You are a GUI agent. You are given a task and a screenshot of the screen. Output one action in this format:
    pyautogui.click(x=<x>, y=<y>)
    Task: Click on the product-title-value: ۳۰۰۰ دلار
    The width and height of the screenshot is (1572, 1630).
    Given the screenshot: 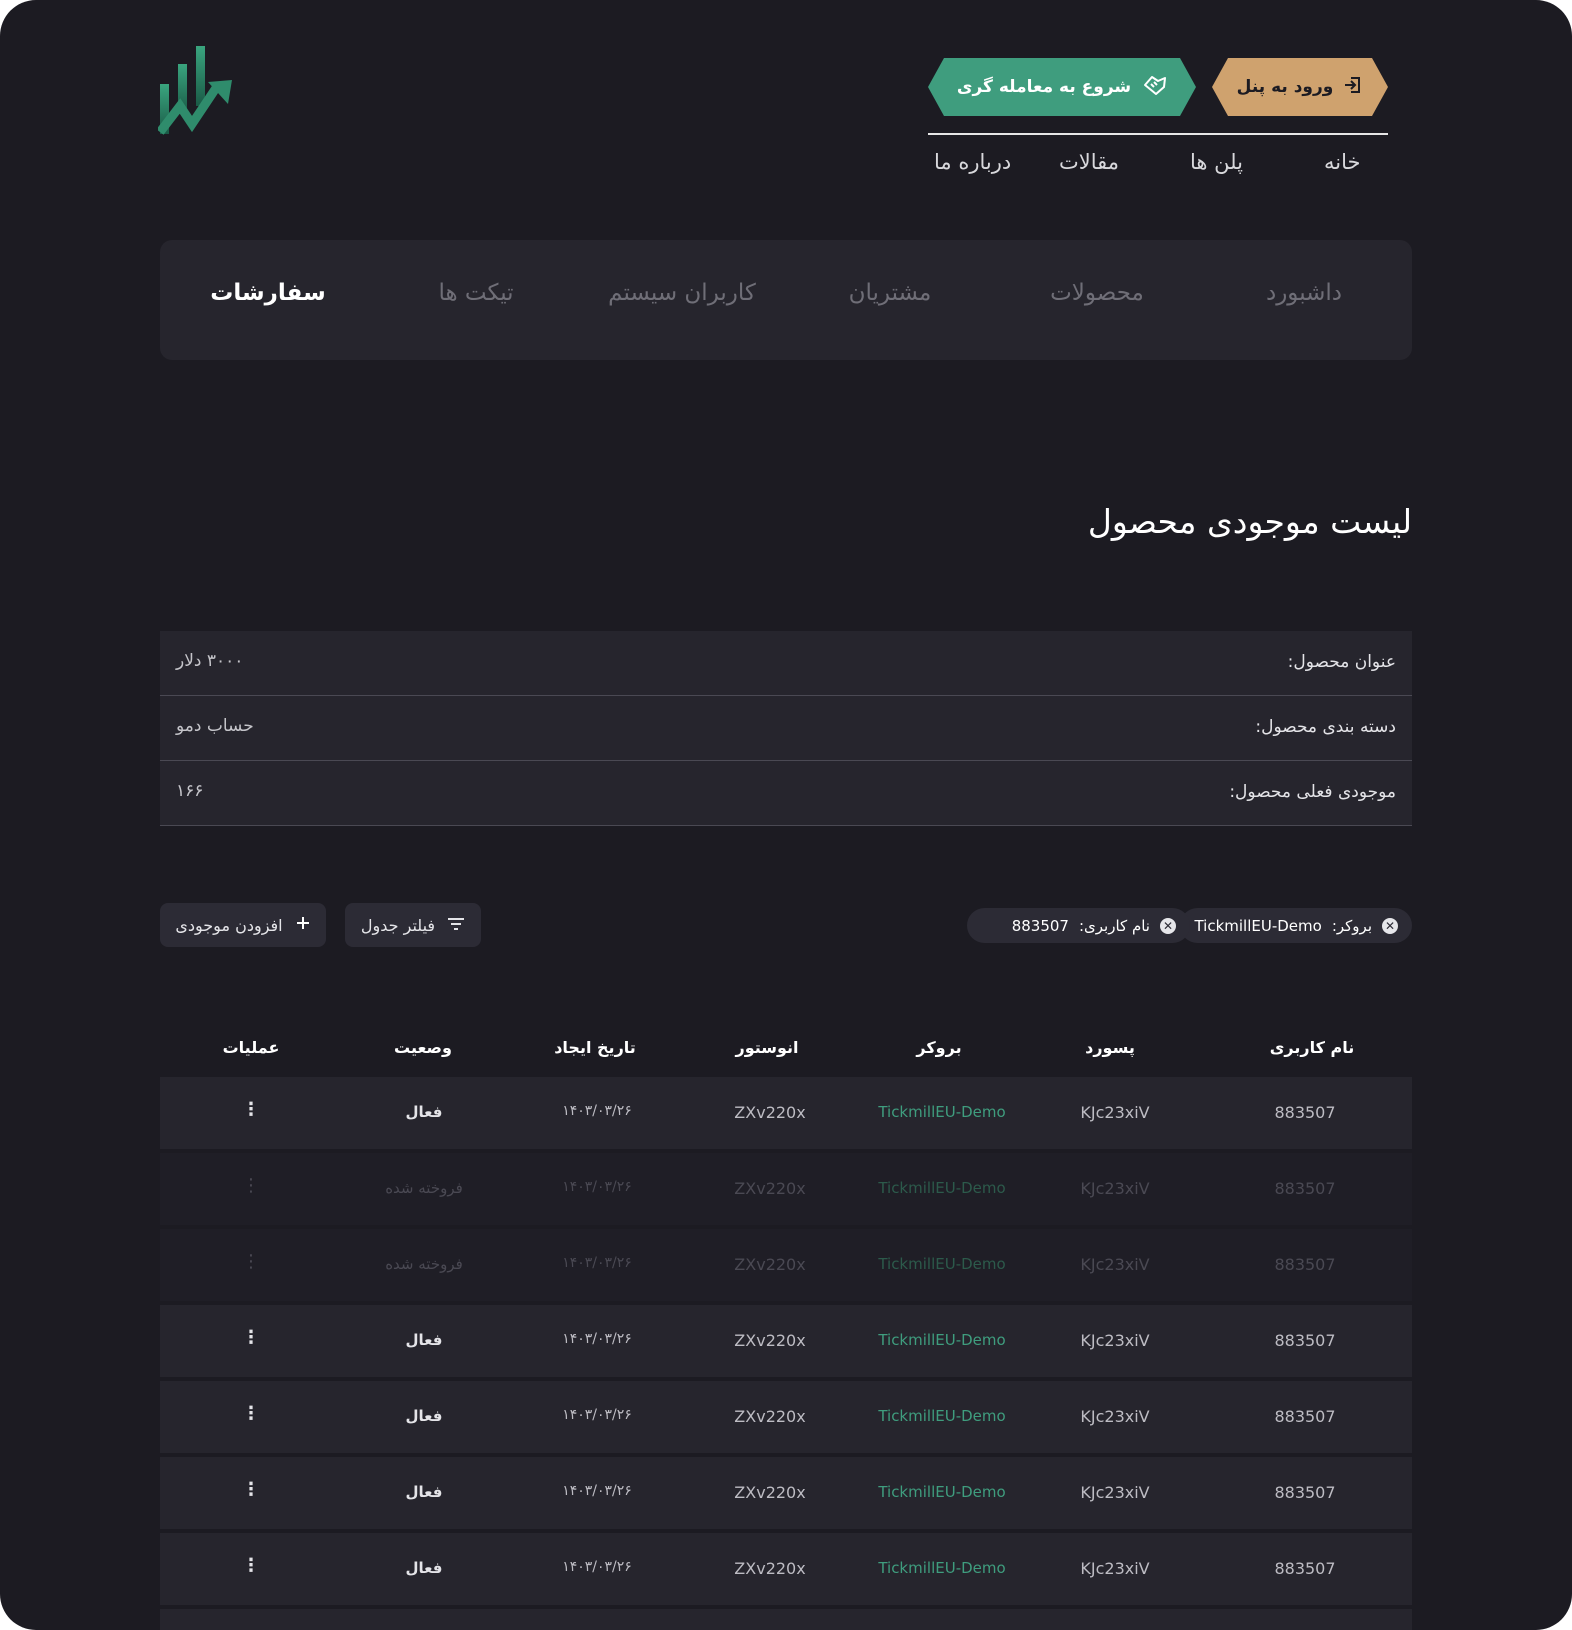 What is the action you would take?
    pyautogui.click(x=210, y=661)
    